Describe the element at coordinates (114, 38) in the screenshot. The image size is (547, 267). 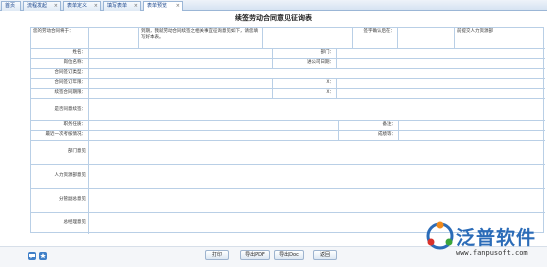
I see `expiry-date-input` at that location.